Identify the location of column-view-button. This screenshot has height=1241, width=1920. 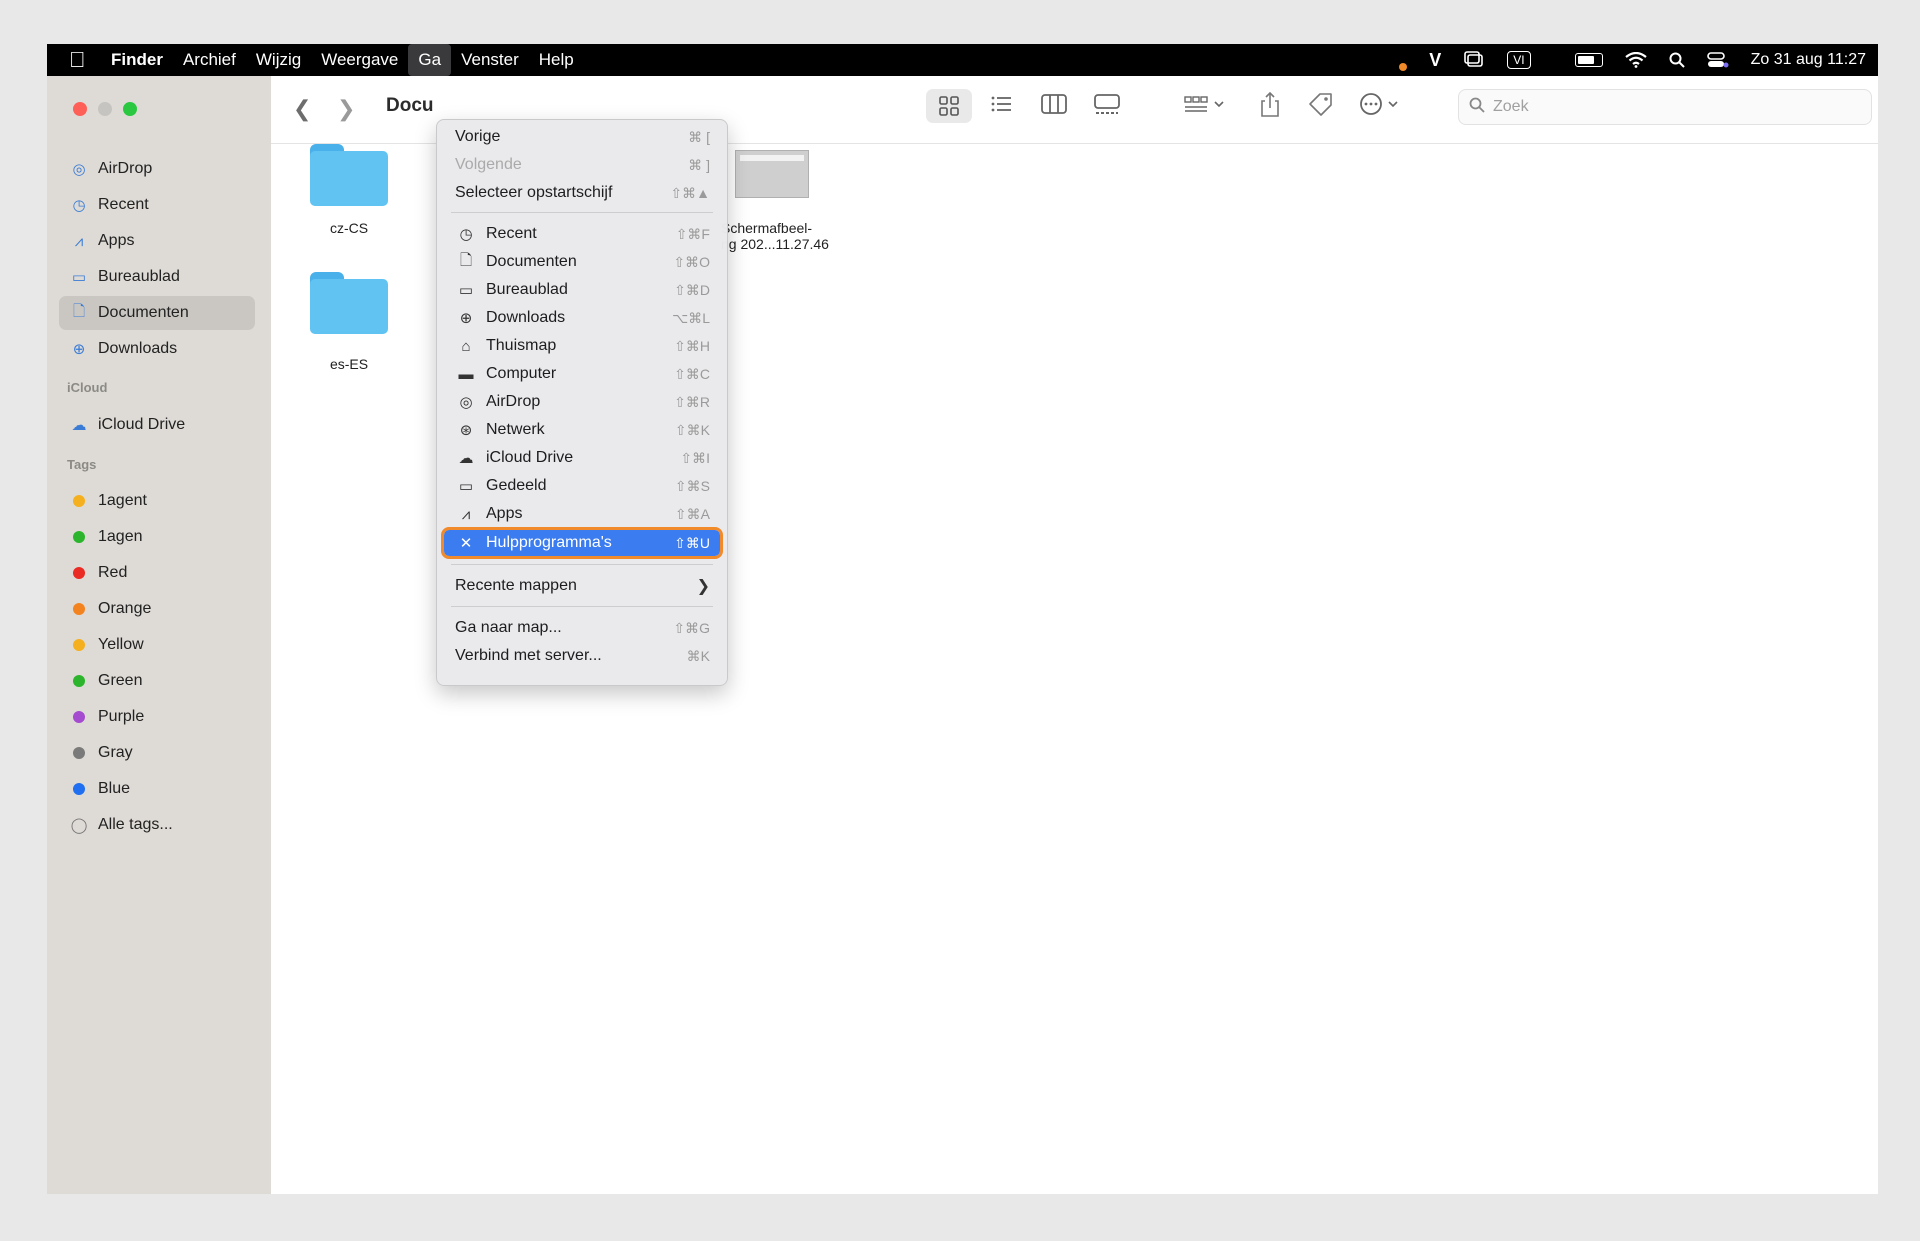
(1054, 107).